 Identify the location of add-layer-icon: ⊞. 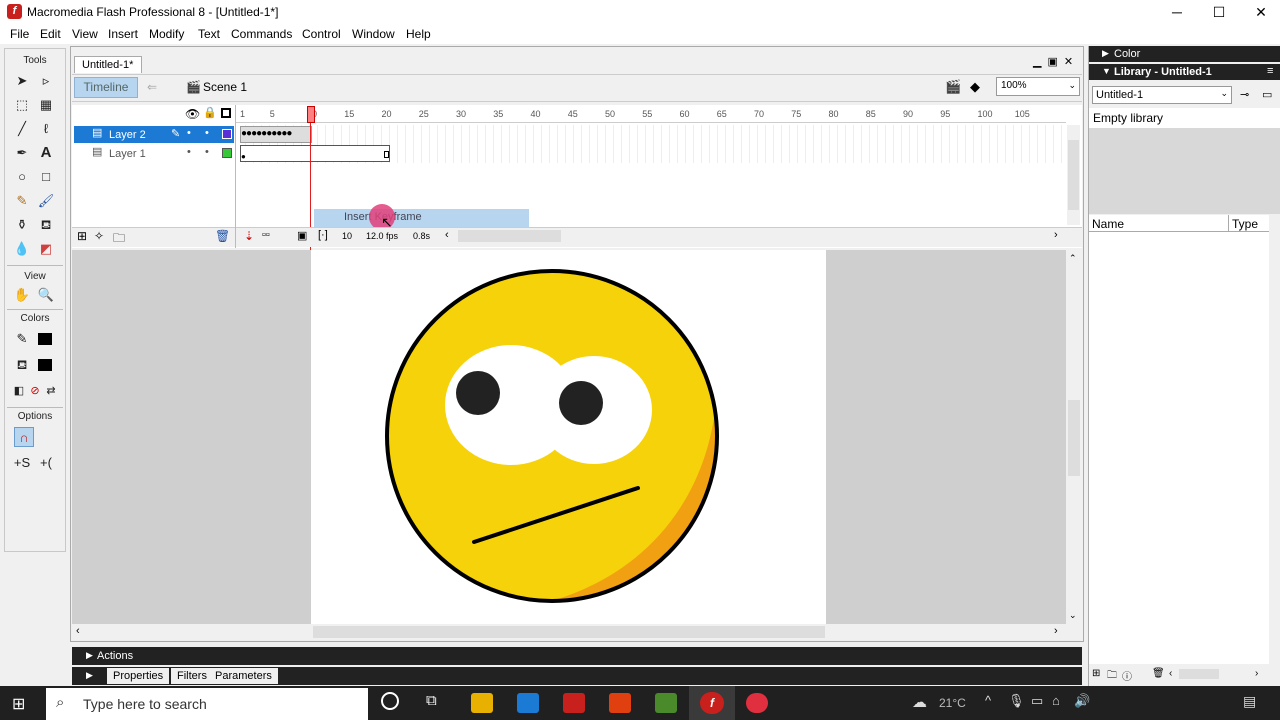
(82, 236).